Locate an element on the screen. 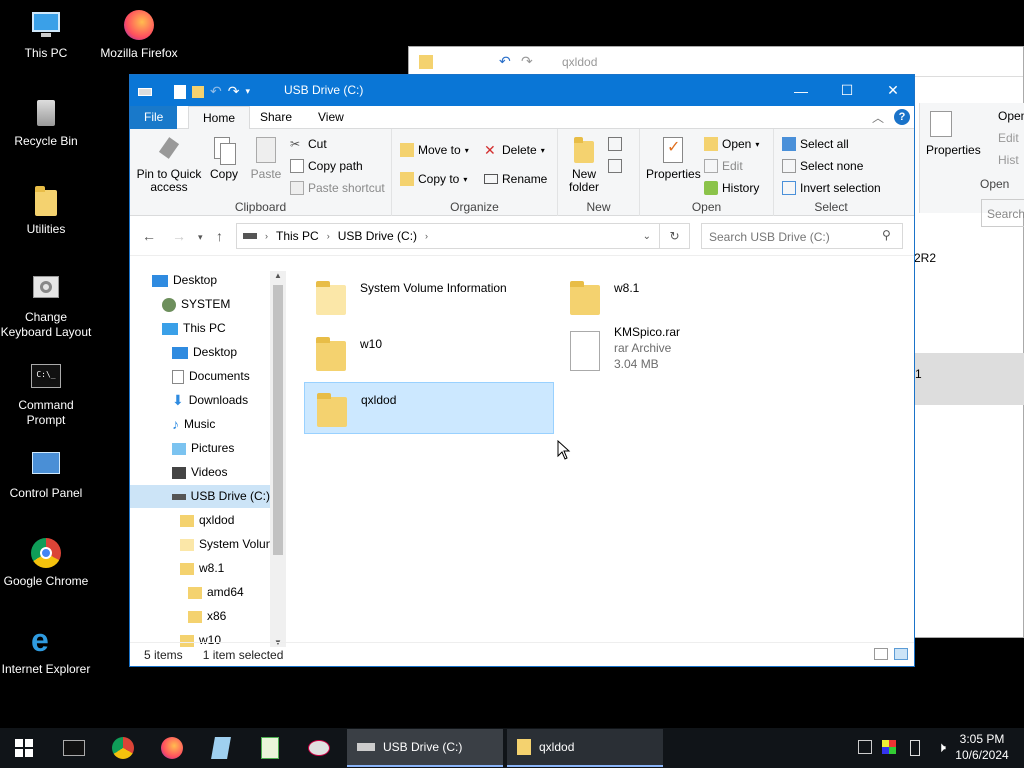 The image size is (1024, 768). minimize-button: — is located at coordinates (801, 90).